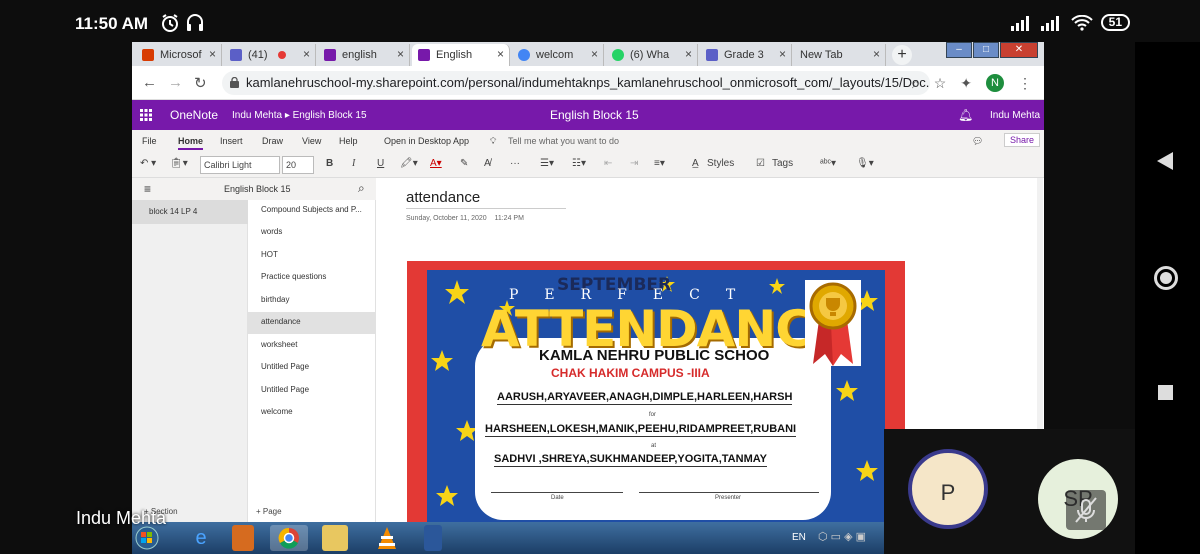  What do you see at coordinates (179, 55) in the screenshot?
I see `browser-tab: Microsof ×` at bounding box center [179, 55].